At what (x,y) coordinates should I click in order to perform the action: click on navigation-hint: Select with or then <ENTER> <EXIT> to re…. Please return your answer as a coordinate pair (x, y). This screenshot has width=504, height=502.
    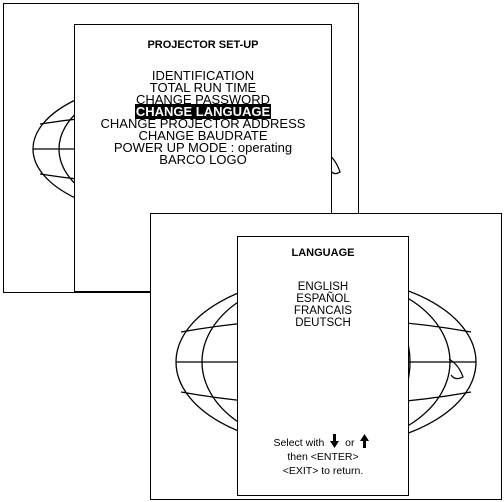
    Looking at the image, I should click on (323, 456).